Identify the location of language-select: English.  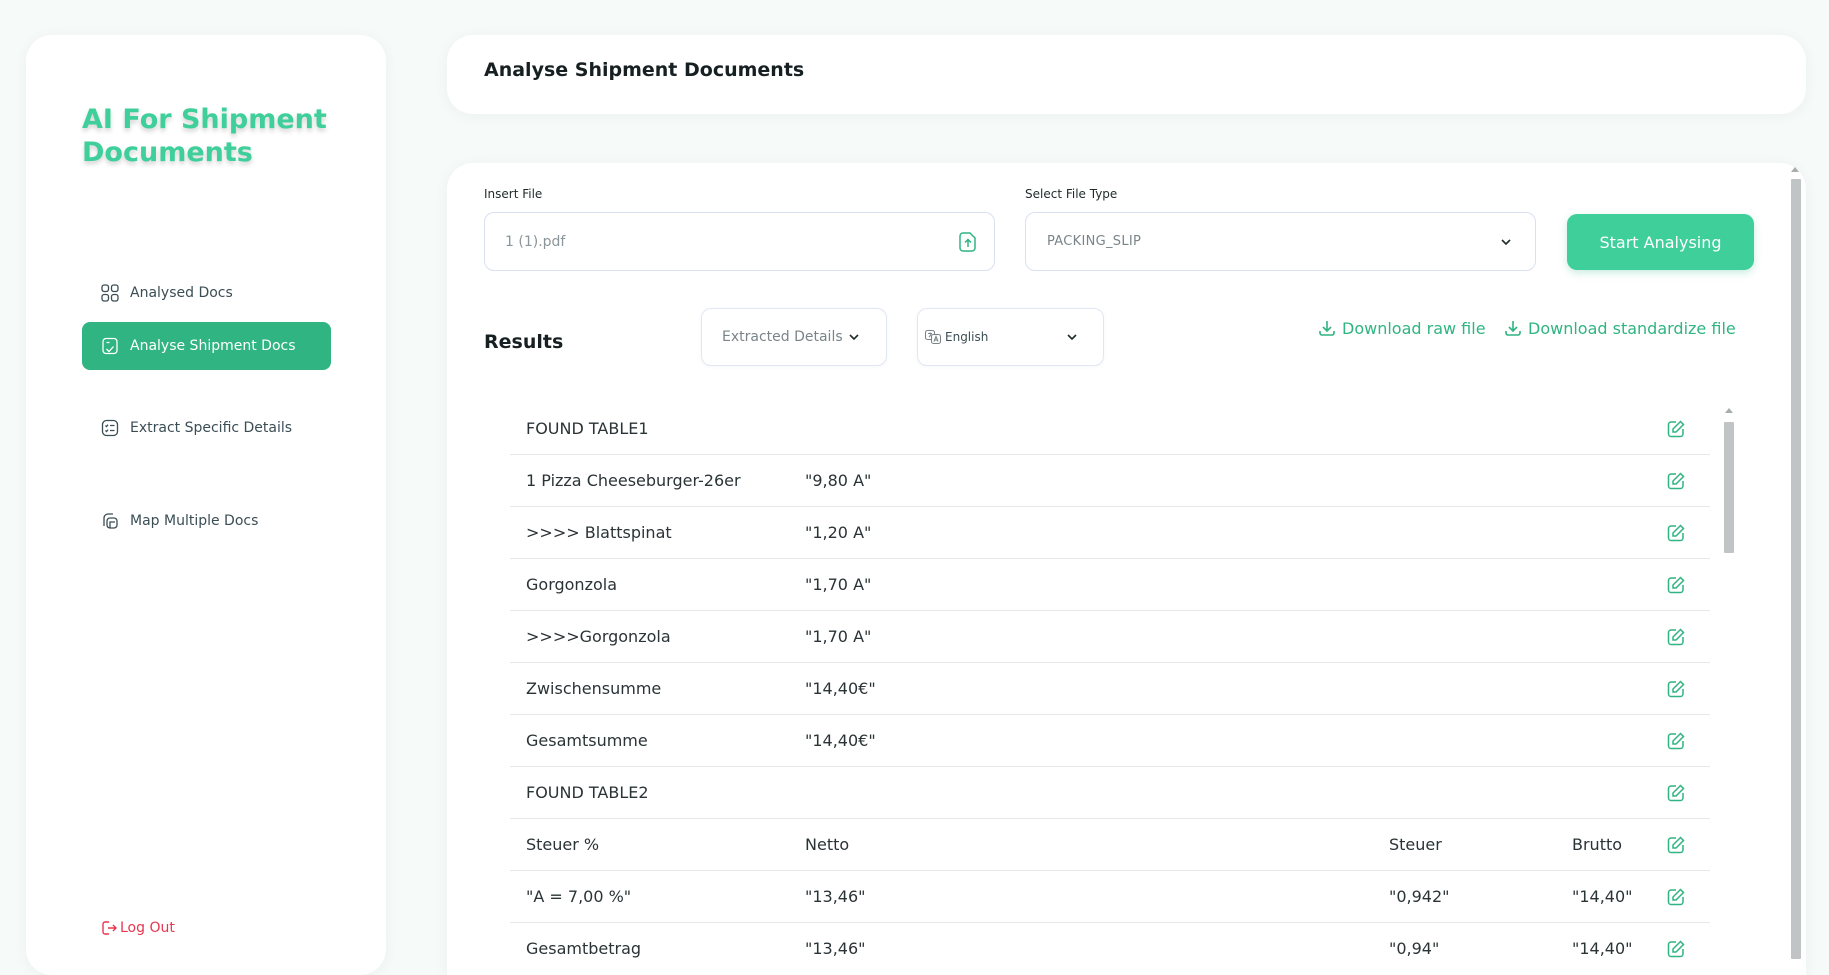
(1010, 337).